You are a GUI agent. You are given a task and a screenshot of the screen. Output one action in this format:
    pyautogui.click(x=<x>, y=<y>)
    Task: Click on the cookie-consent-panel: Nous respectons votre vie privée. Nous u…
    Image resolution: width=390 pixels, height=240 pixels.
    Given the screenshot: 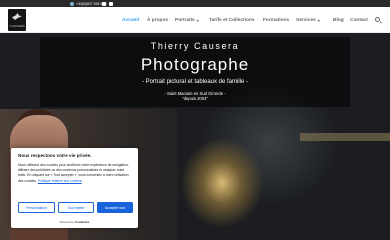 What is the action you would take?
    pyautogui.click(x=74, y=188)
    